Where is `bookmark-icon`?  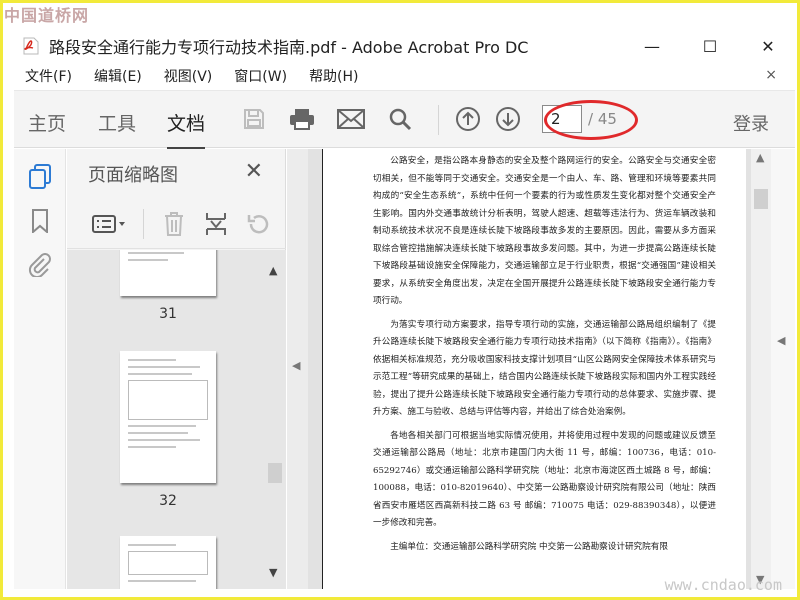
bookmark-icon is located at coordinates (40, 221).